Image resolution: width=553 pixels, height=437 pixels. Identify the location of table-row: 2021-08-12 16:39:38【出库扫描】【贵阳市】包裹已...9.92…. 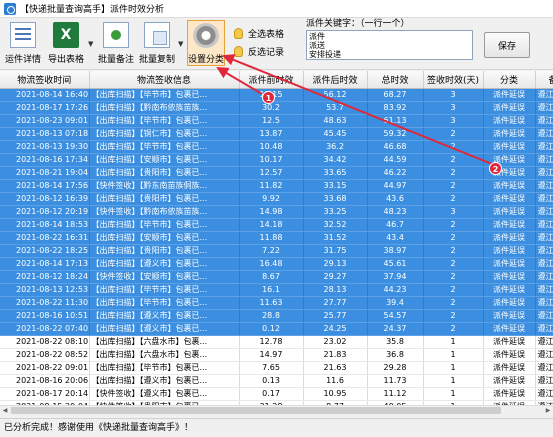
(276, 199).